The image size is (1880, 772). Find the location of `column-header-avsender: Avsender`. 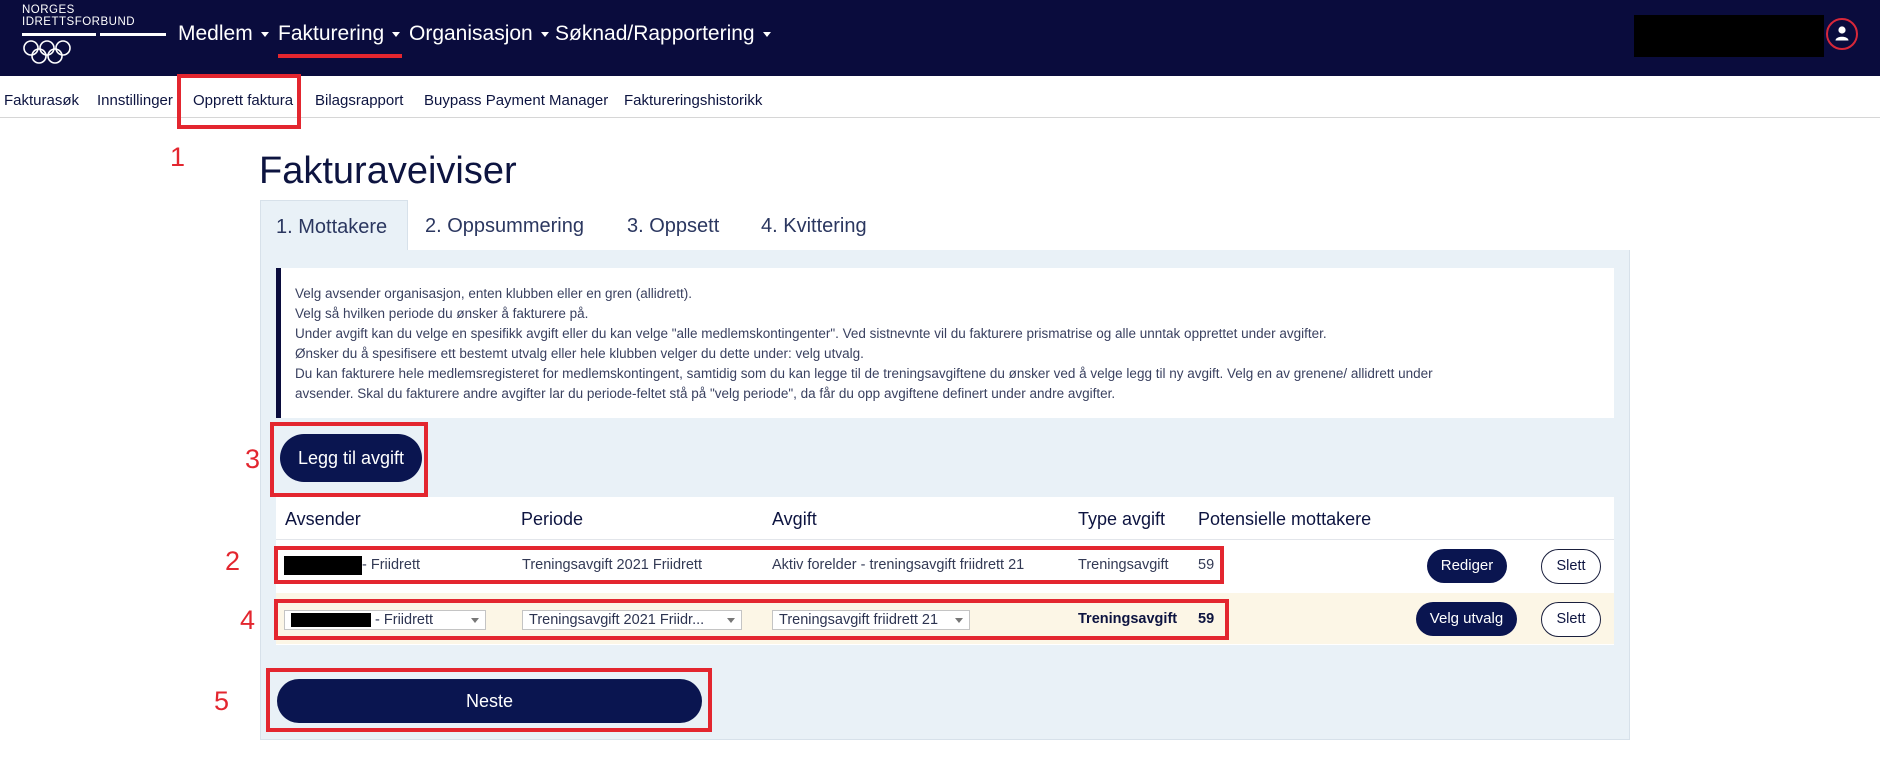

column-header-avsender: Avsender is located at coordinates (323, 519).